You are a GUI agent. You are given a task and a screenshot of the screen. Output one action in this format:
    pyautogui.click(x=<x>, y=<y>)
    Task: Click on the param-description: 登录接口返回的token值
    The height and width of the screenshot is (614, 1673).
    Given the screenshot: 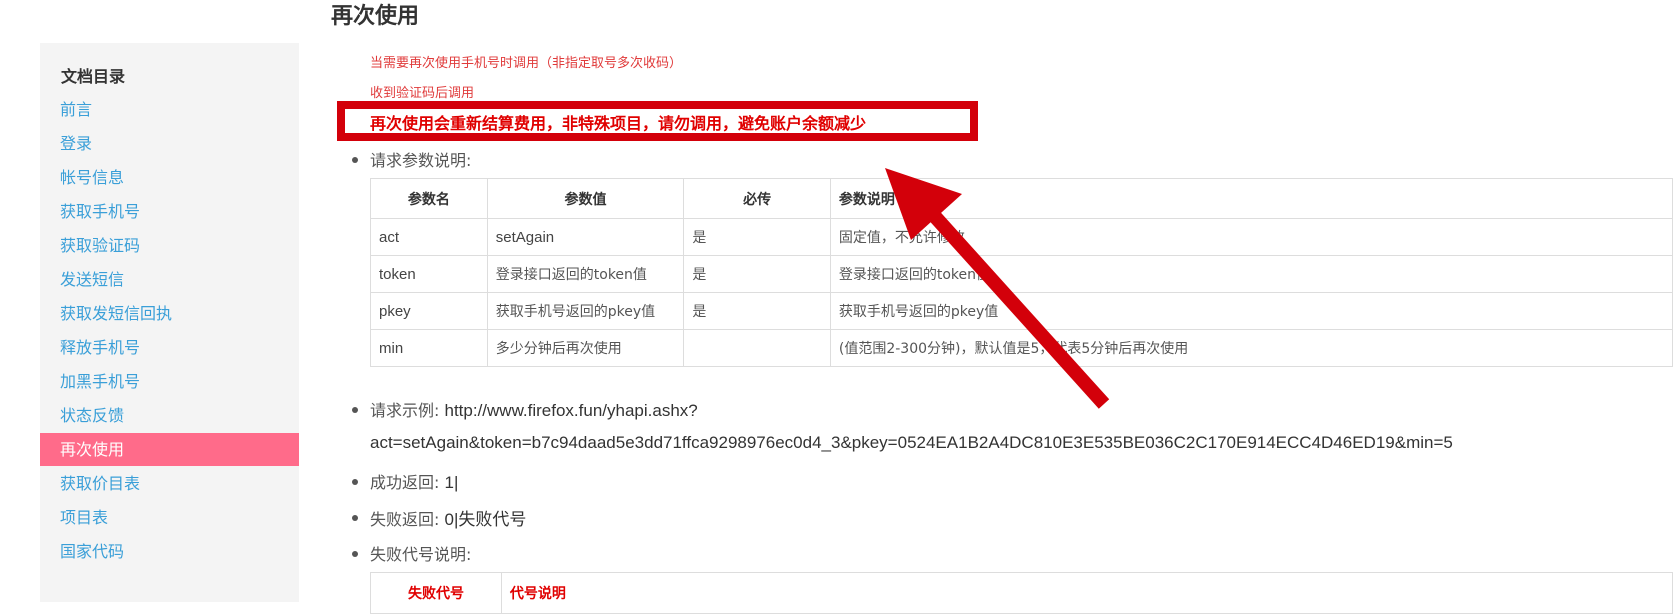 What is the action you would take?
    pyautogui.click(x=1251, y=274)
    